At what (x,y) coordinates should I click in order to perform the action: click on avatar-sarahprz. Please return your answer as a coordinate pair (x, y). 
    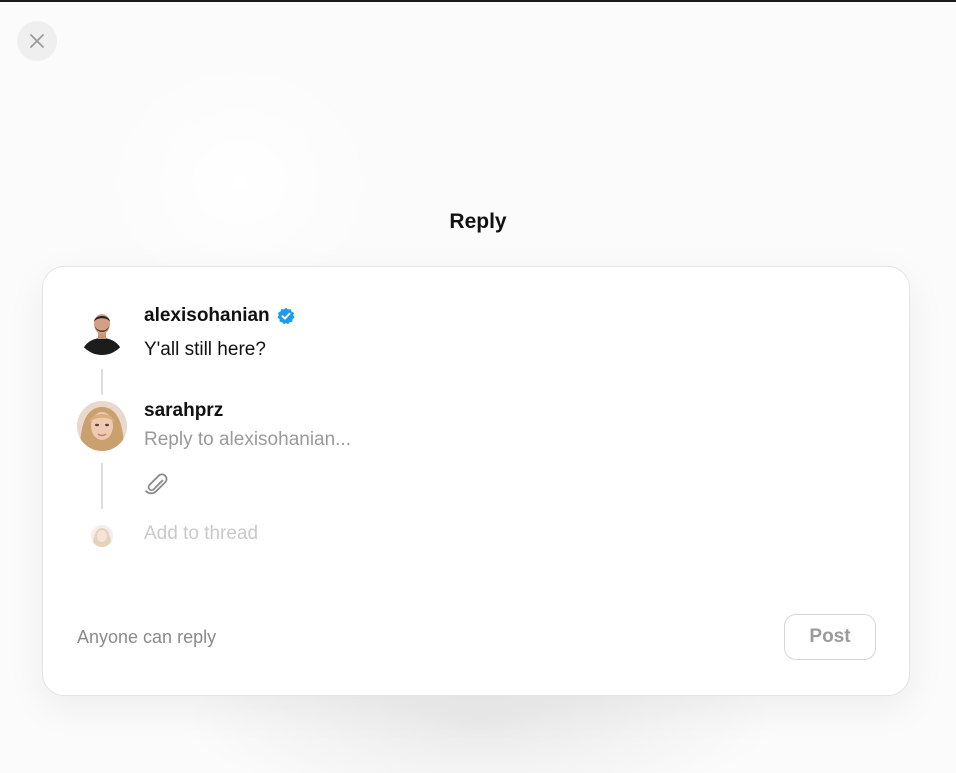
    Looking at the image, I should click on (102, 426).